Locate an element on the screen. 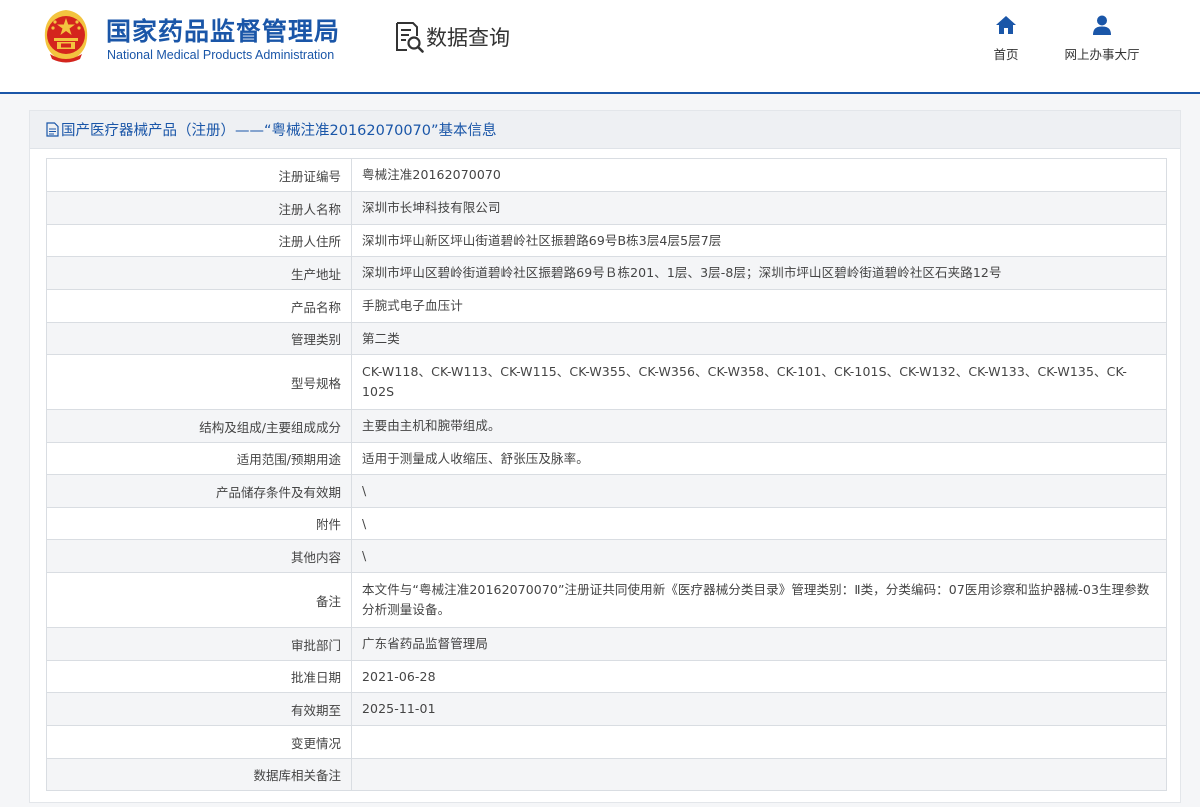  nav-home: 首页 is located at coordinates (1006, 38).